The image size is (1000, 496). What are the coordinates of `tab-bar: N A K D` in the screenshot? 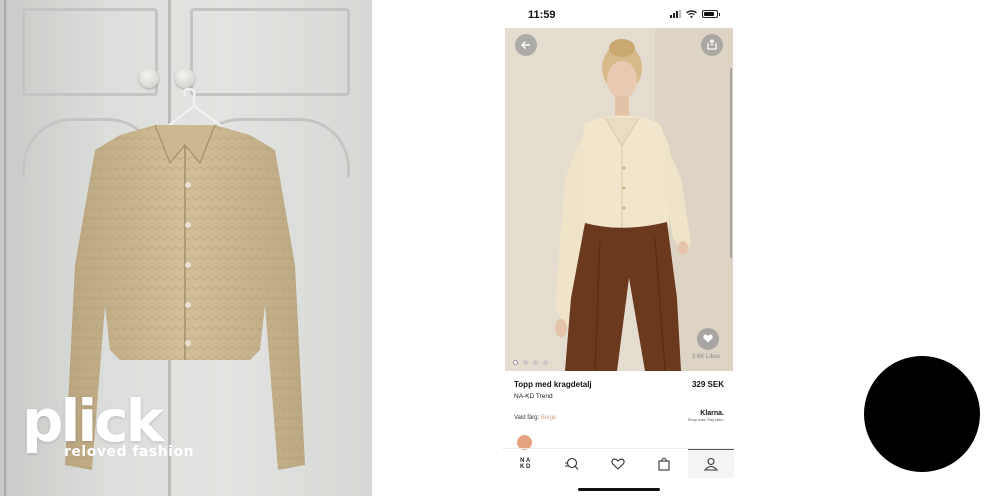 It's located at (618, 463).